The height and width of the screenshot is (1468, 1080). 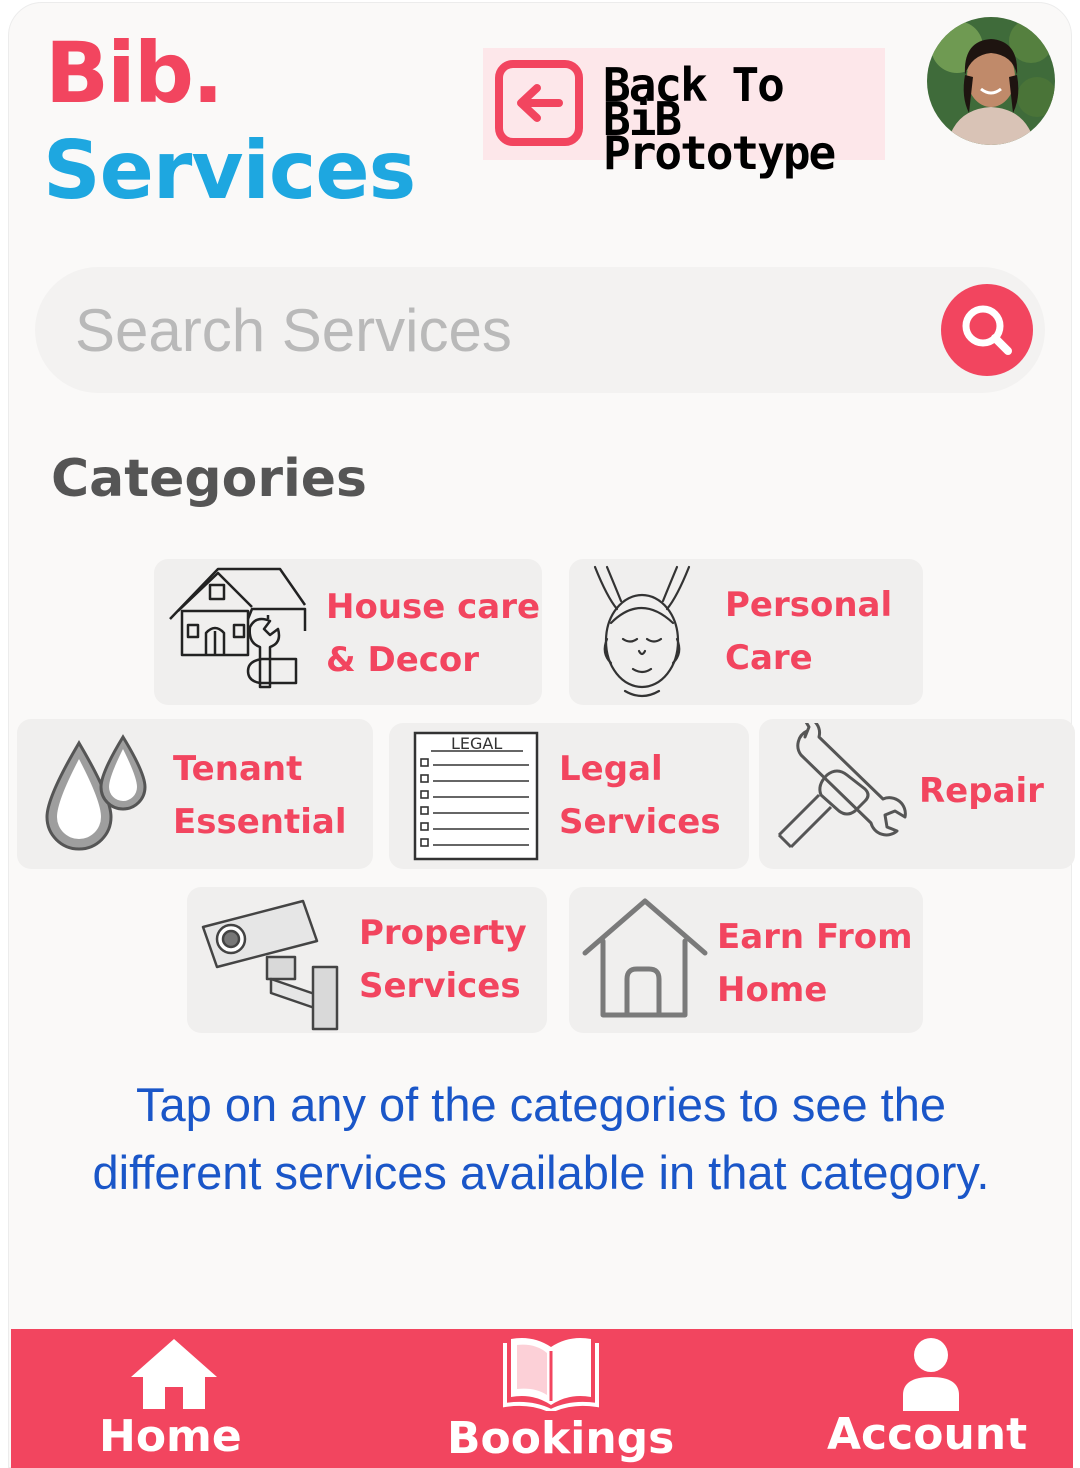 What do you see at coordinates (927, 1434) in the screenshot?
I see `nav-account-label: Account` at bounding box center [927, 1434].